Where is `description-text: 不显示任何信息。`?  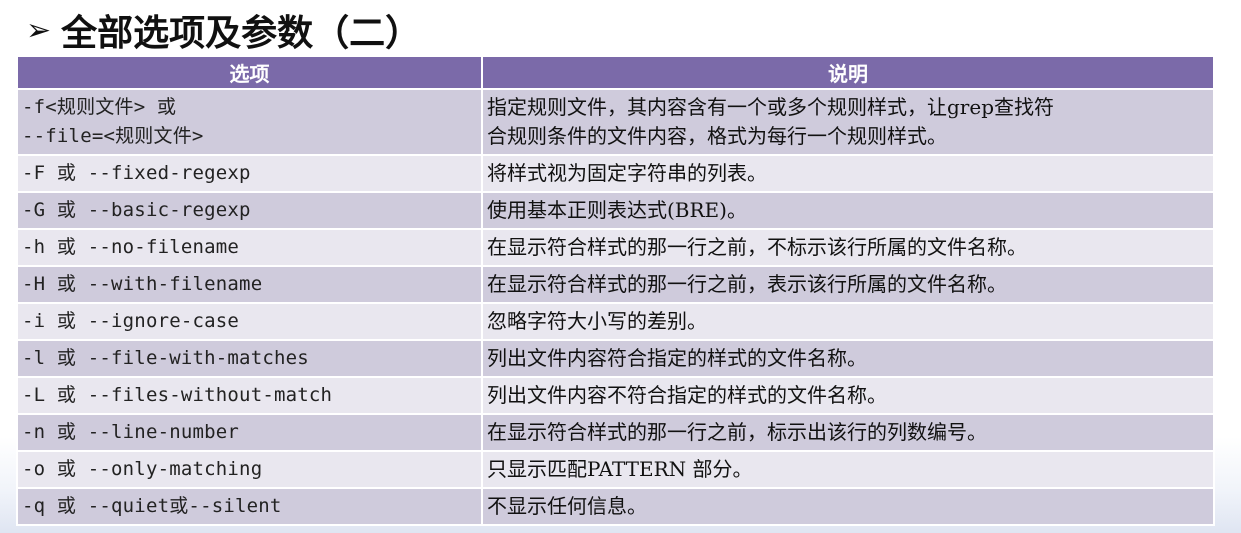
description-text: 不显示任何信息。 is located at coordinates (567, 506).